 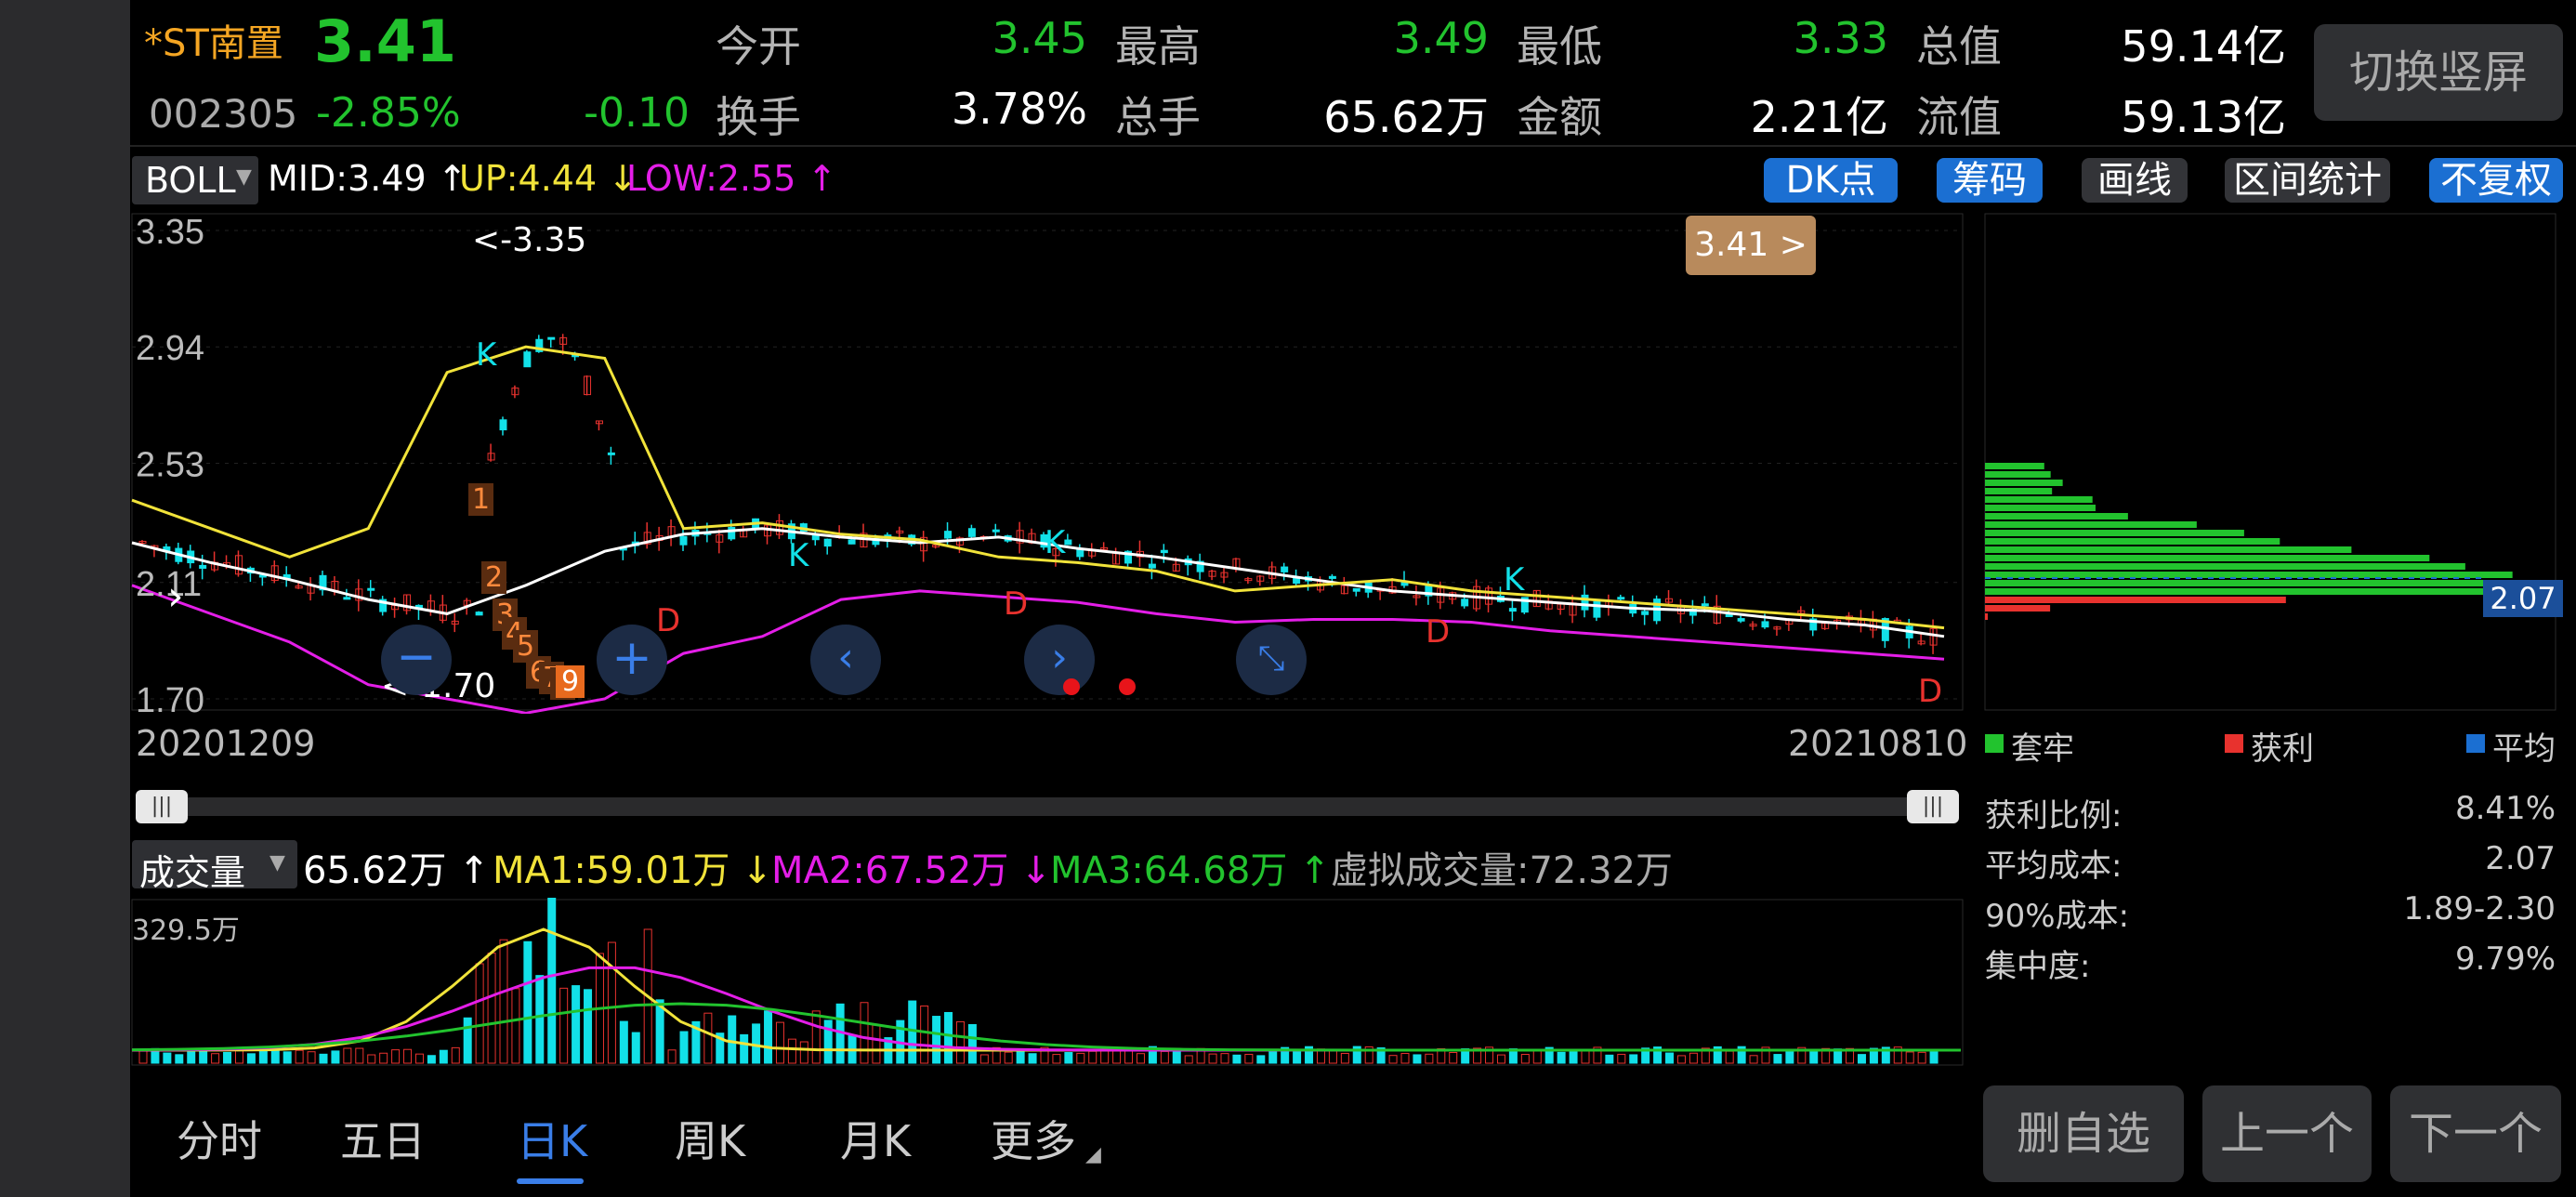 I want to click on cost90-label: 90%成本:, so click(x=2057, y=916).